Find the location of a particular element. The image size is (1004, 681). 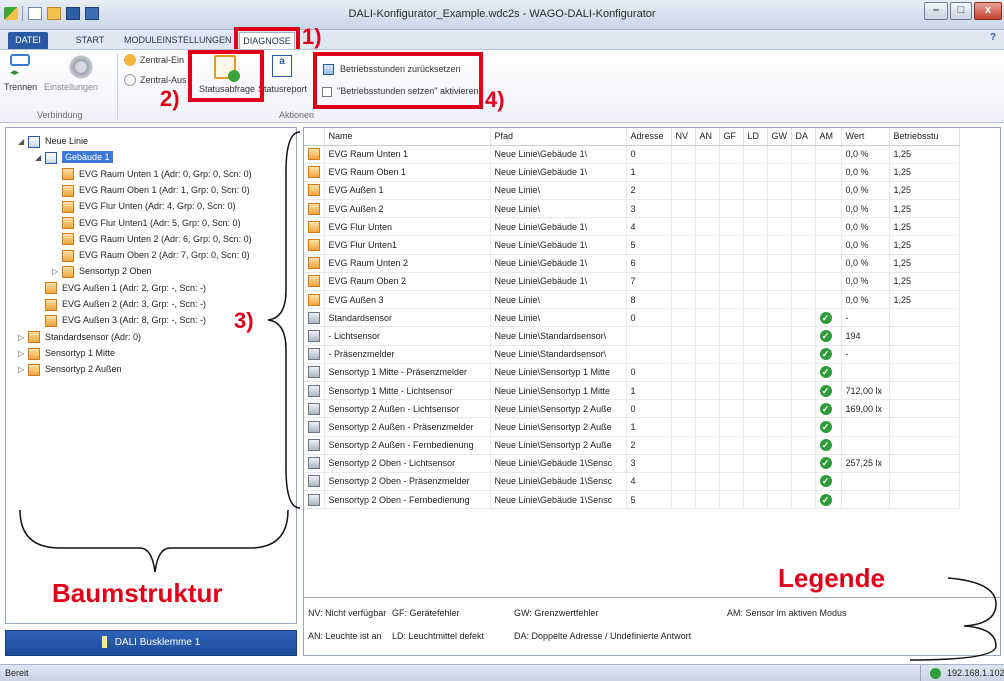

annotation-label-3: 3) is located at coordinates (244, 320).